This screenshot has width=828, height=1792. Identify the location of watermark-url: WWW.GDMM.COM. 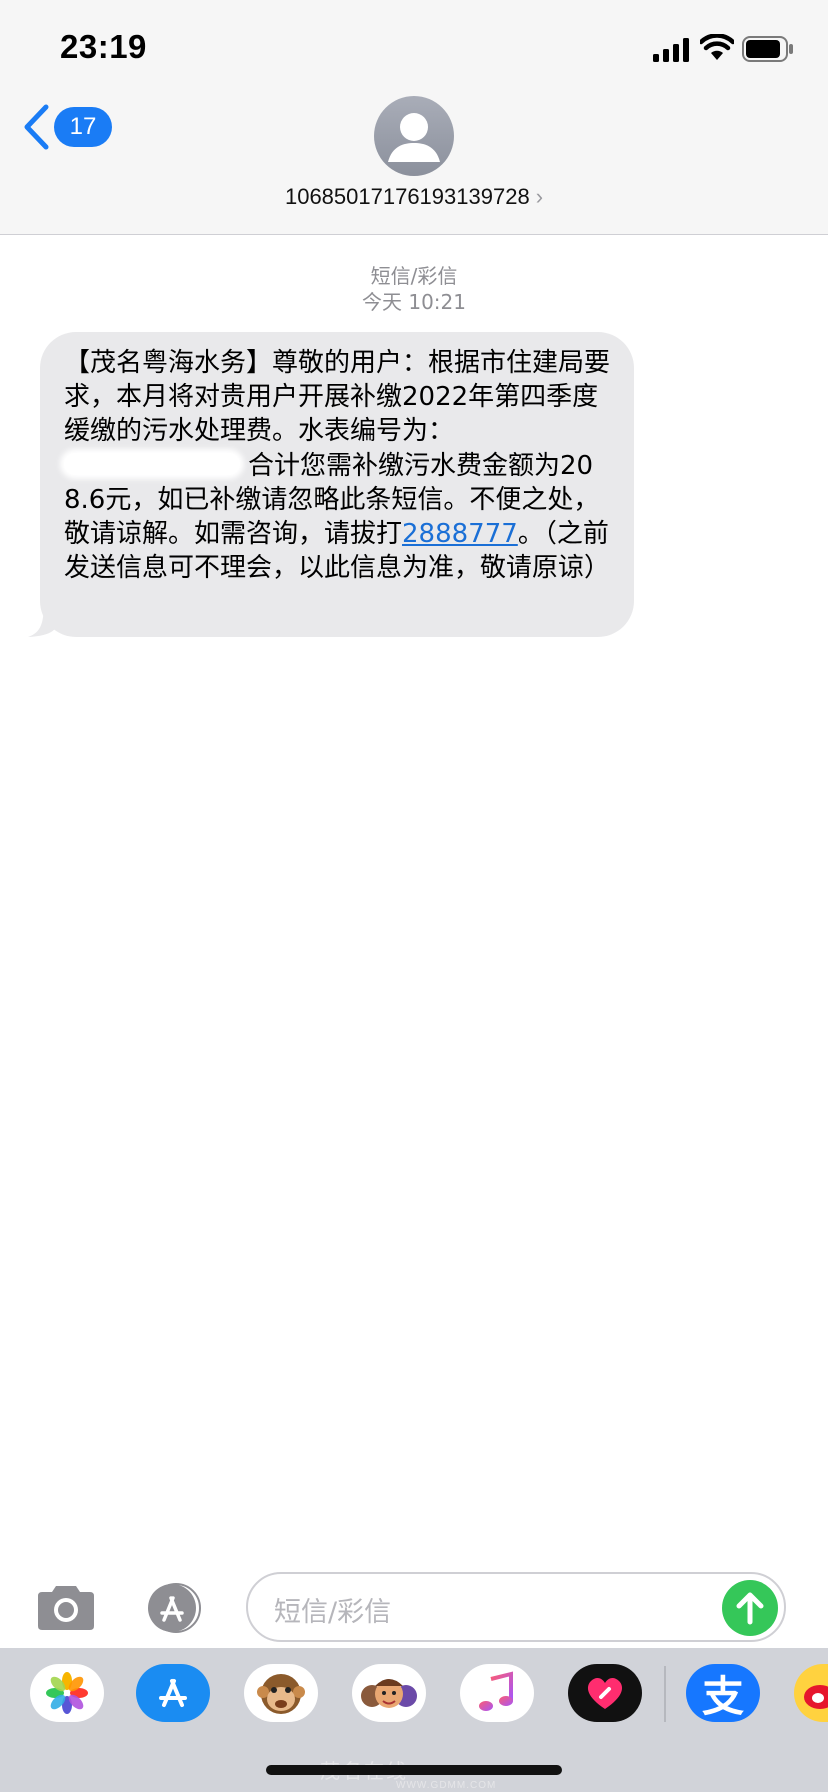
(446, 1785).